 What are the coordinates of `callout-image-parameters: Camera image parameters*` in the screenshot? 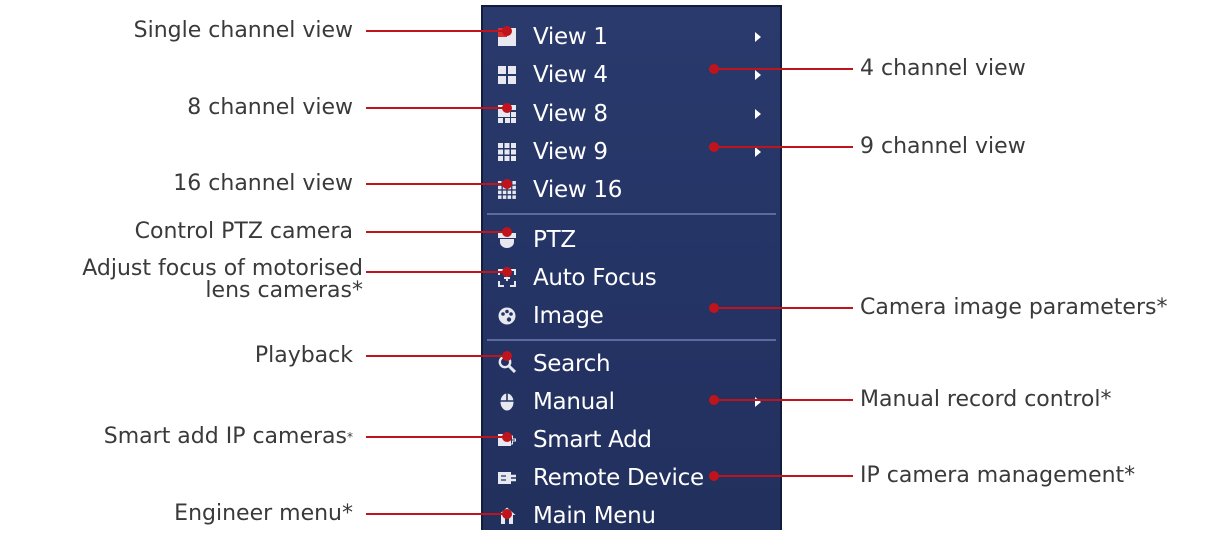 It's located at (1014, 307).